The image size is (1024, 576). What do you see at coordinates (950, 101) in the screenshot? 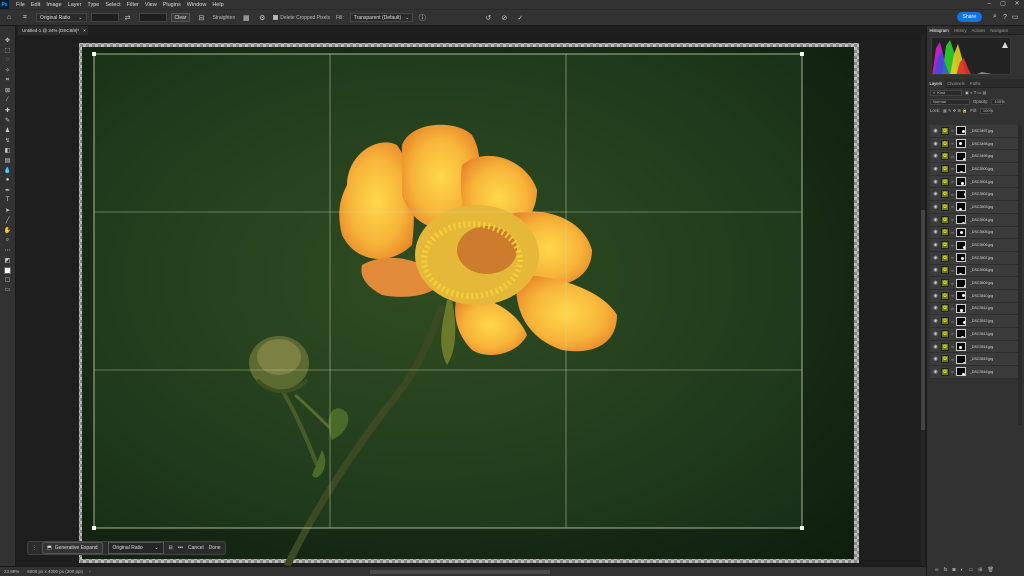
I see `blend-mode-select: Normal` at bounding box center [950, 101].